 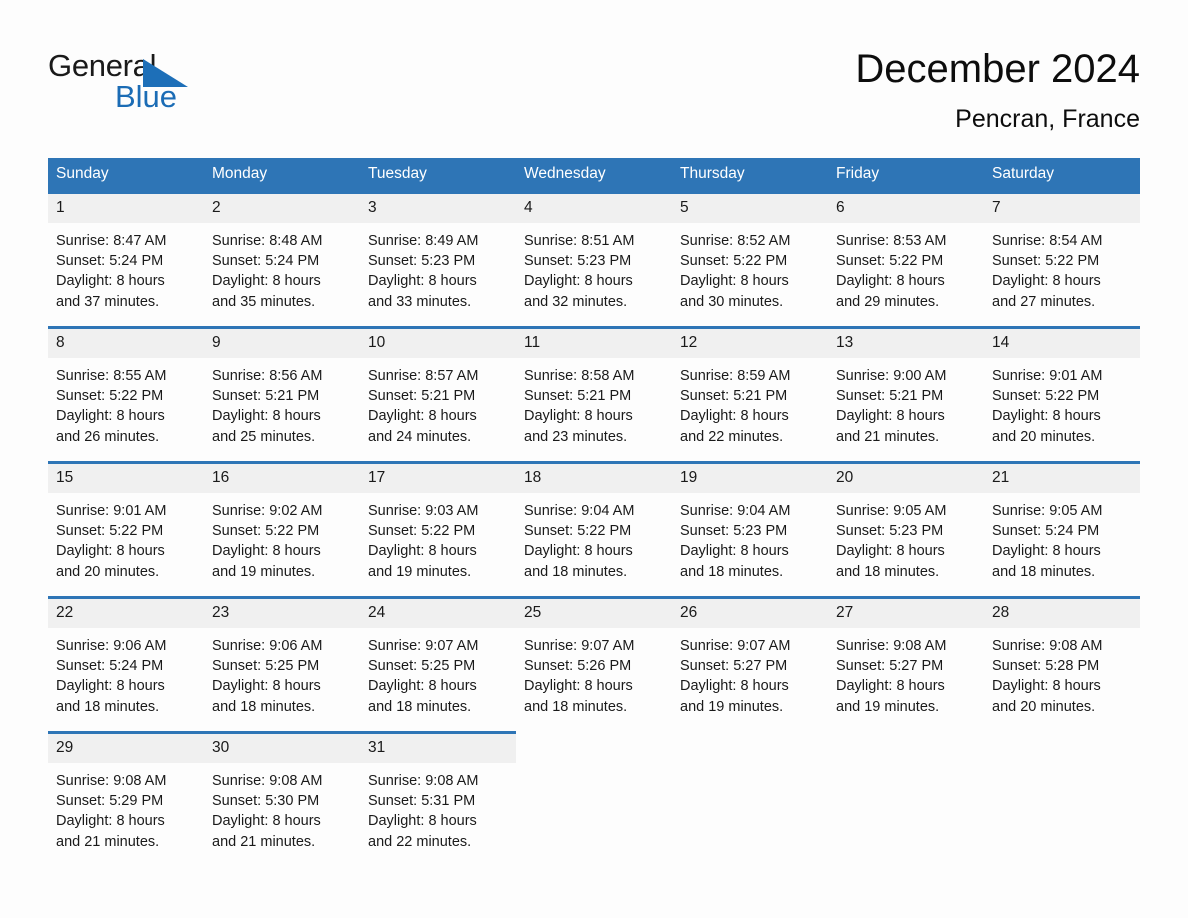 What do you see at coordinates (578, 531) in the screenshot?
I see `sunset-time: Sunset: 5:22 PM` at bounding box center [578, 531].